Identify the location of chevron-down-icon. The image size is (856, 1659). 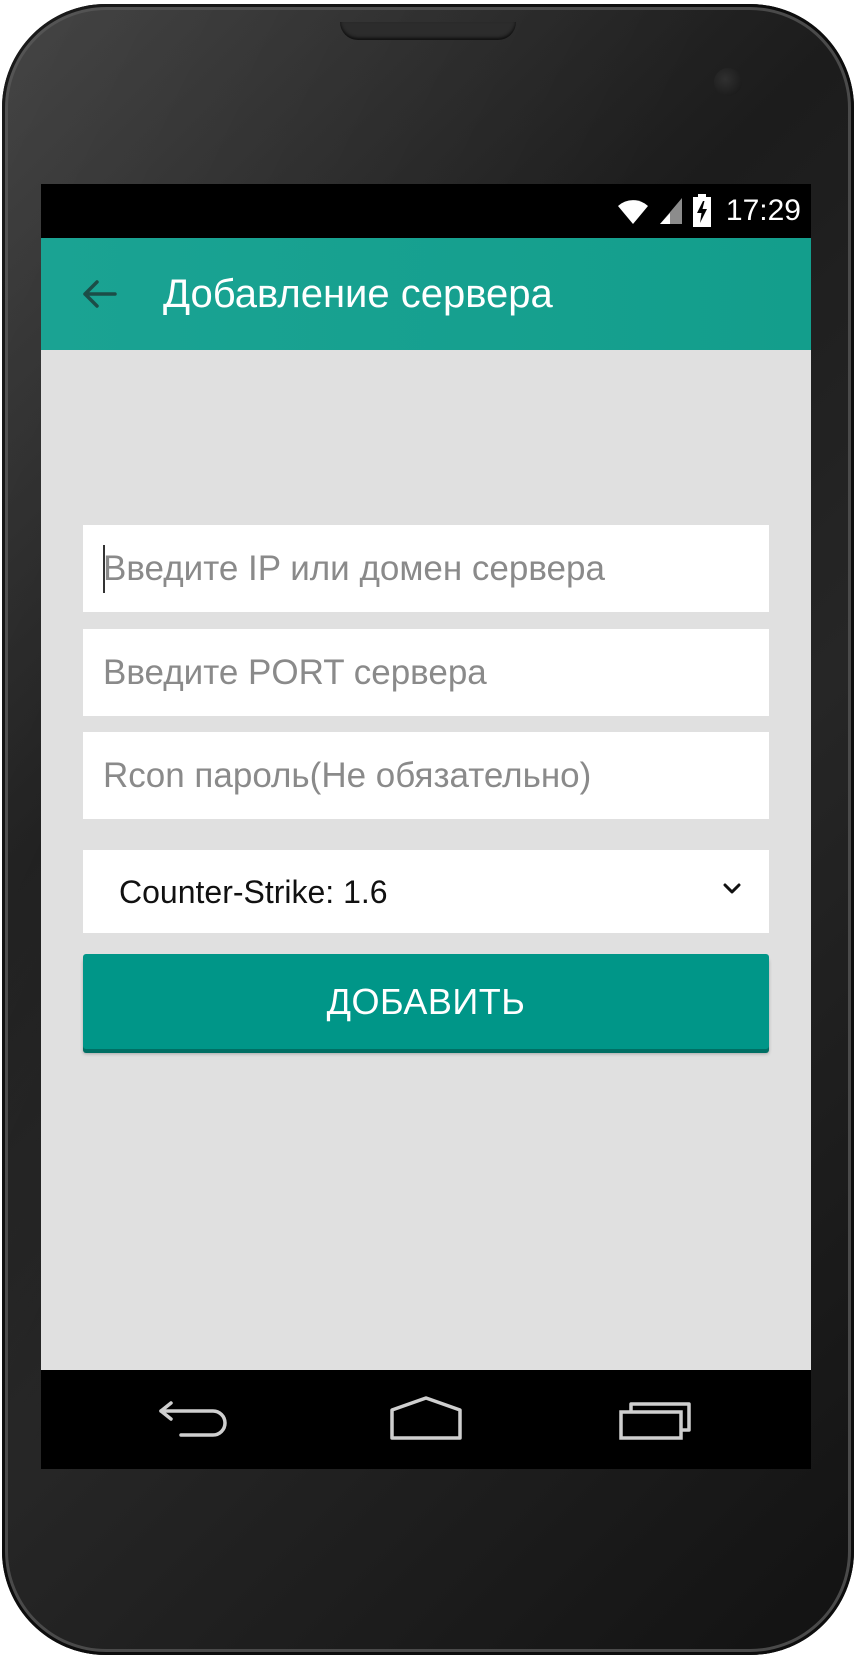
(732, 888).